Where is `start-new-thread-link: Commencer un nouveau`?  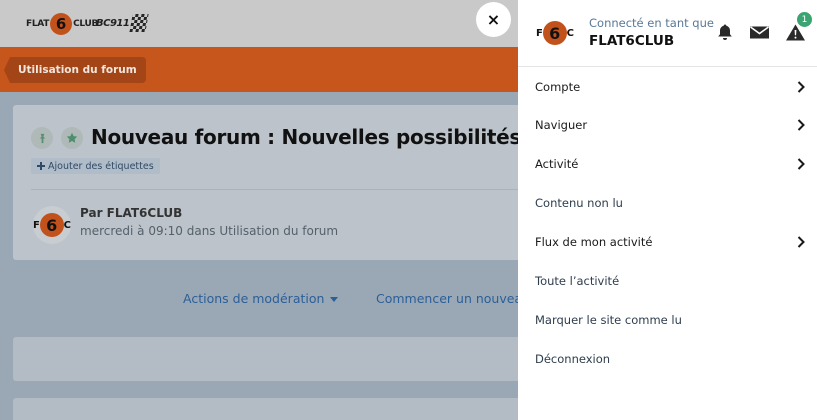 start-new-thread-link: Commencer un nouveau is located at coordinates (453, 298).